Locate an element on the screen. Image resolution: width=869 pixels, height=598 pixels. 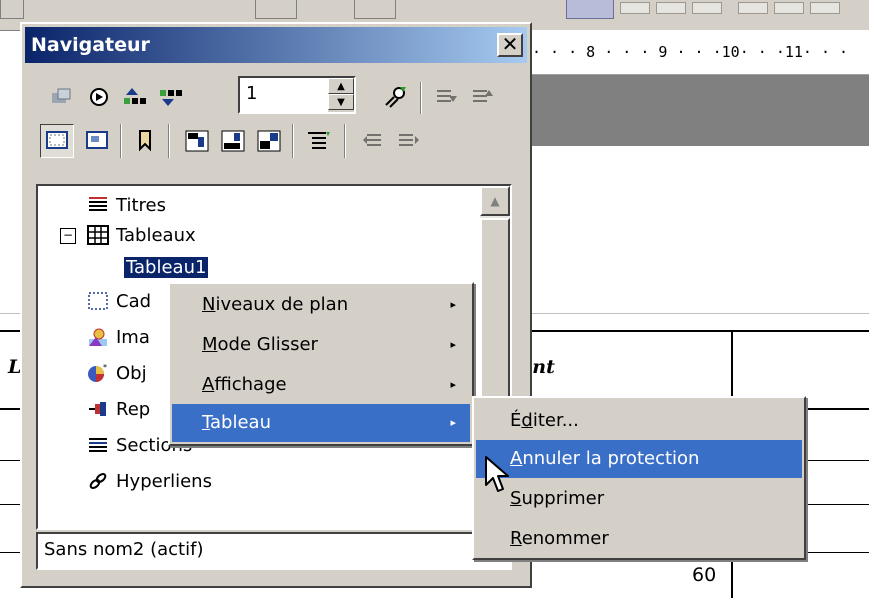
ruler-text: · · · 8 · · · 9 · · ·10· · ·11· · · is located at coordinates (690, 52).